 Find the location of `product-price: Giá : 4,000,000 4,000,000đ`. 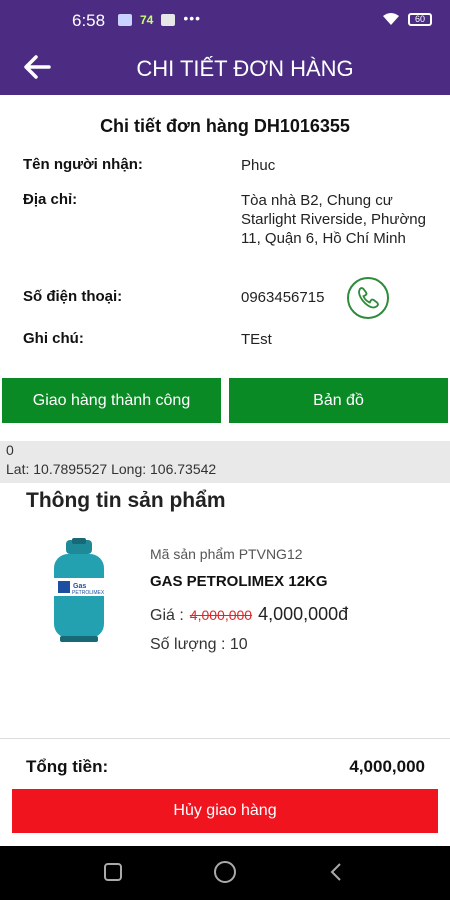

product-price: Giá : 4,000,000 4,000,000đ is located at coordinates (249, 614).